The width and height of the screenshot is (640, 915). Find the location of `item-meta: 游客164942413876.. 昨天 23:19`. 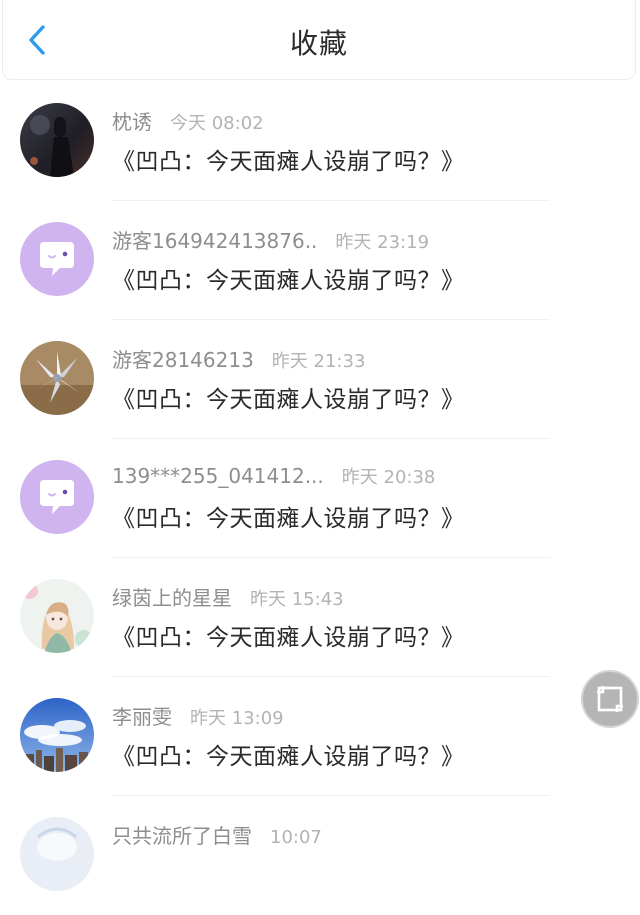

item-meta: 游客164942413876.. 昨天 23:19 is located at coordinates (270, 240).